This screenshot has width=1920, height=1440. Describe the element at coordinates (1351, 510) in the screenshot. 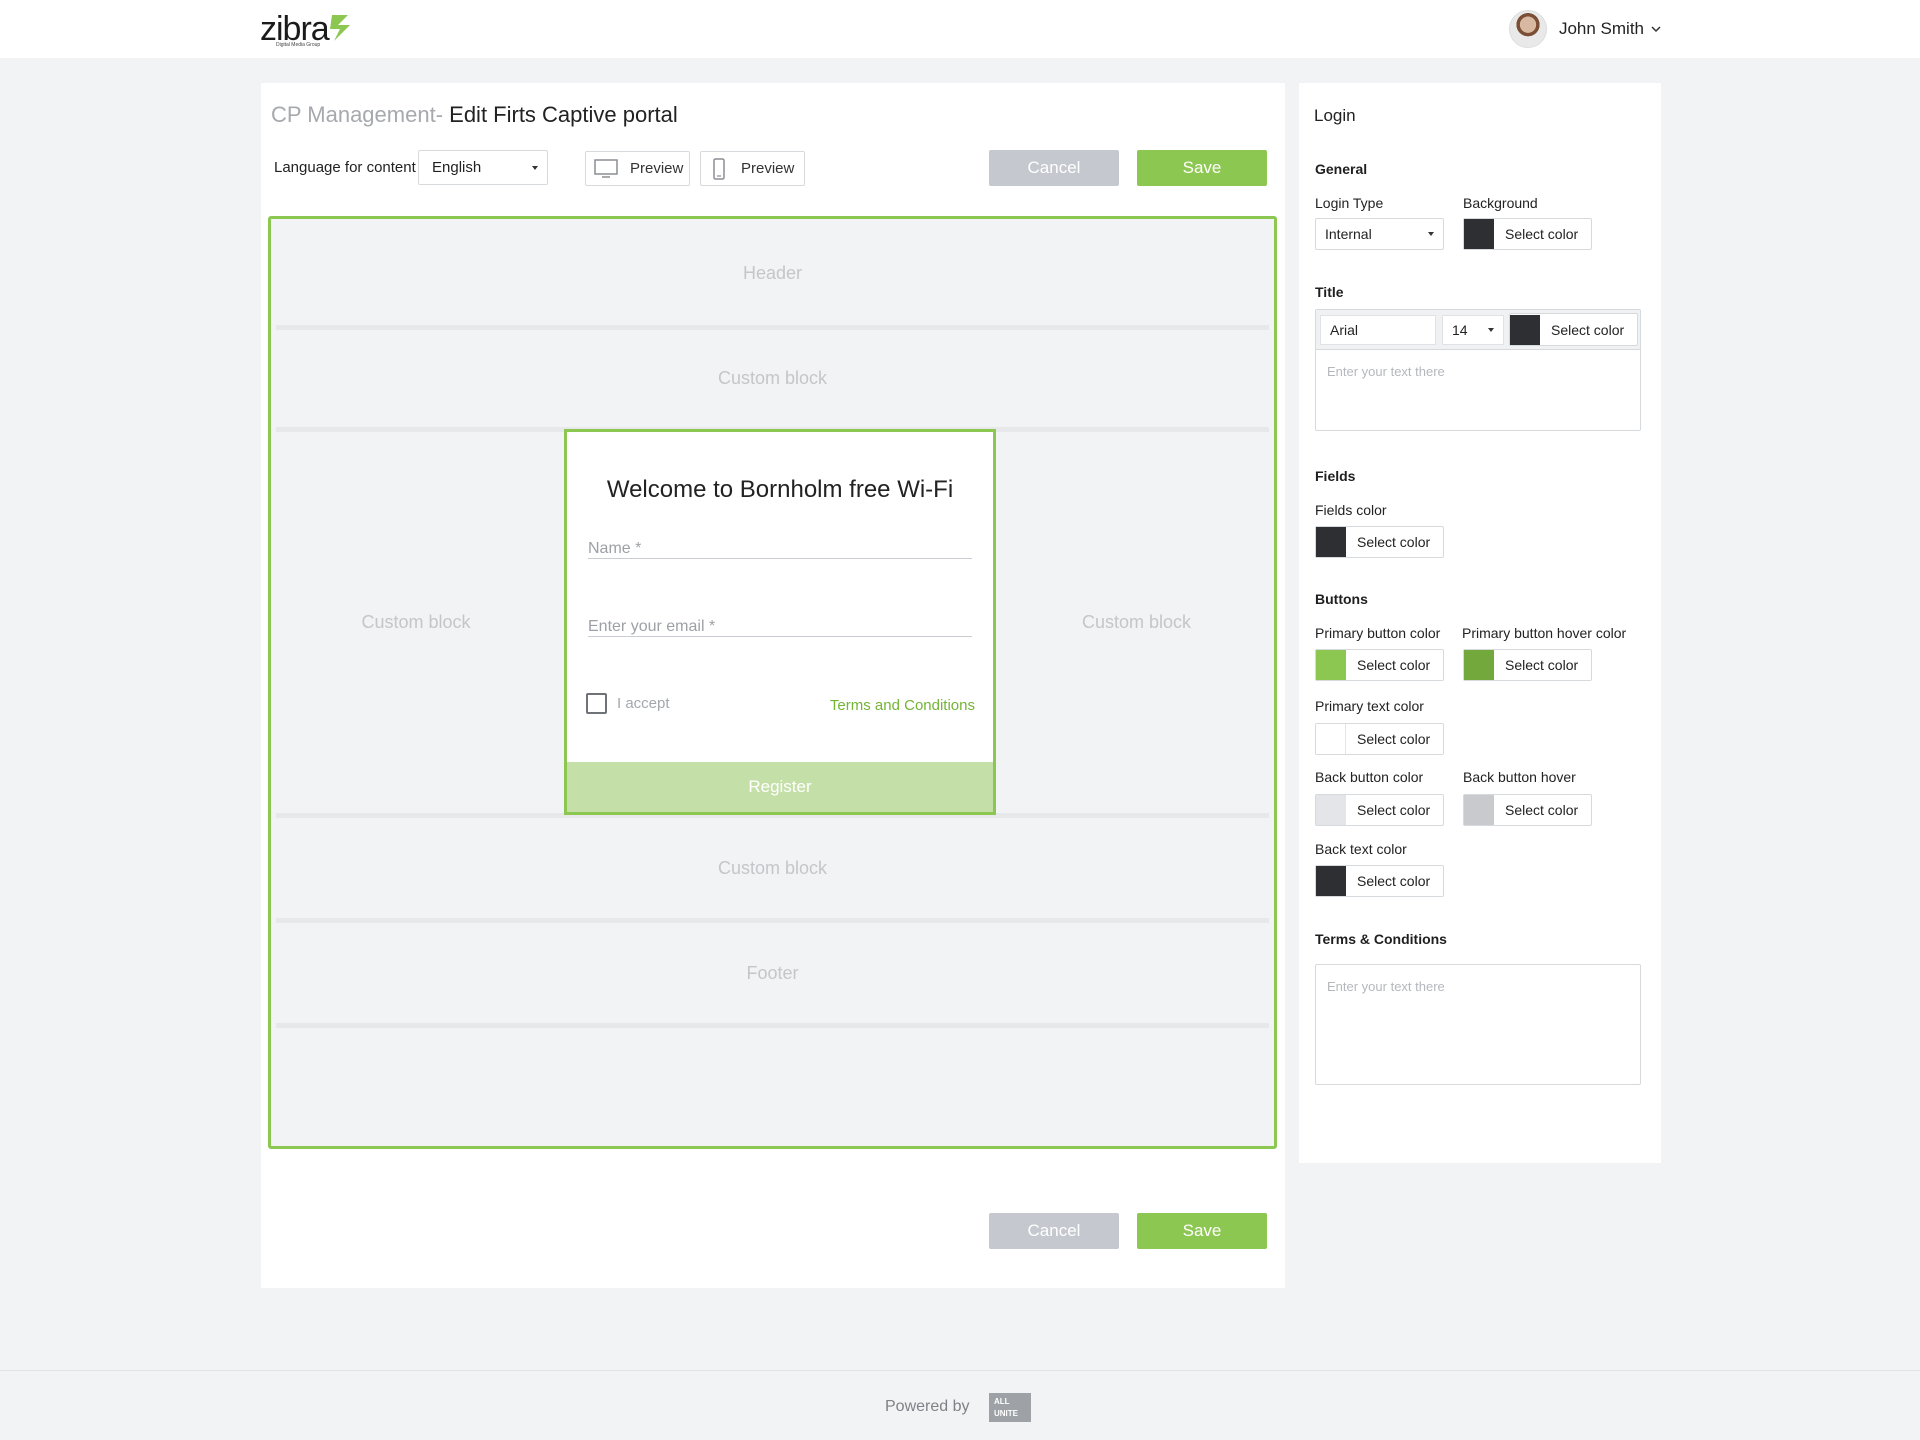

I see `fields-color-label: Fields color` at that location.